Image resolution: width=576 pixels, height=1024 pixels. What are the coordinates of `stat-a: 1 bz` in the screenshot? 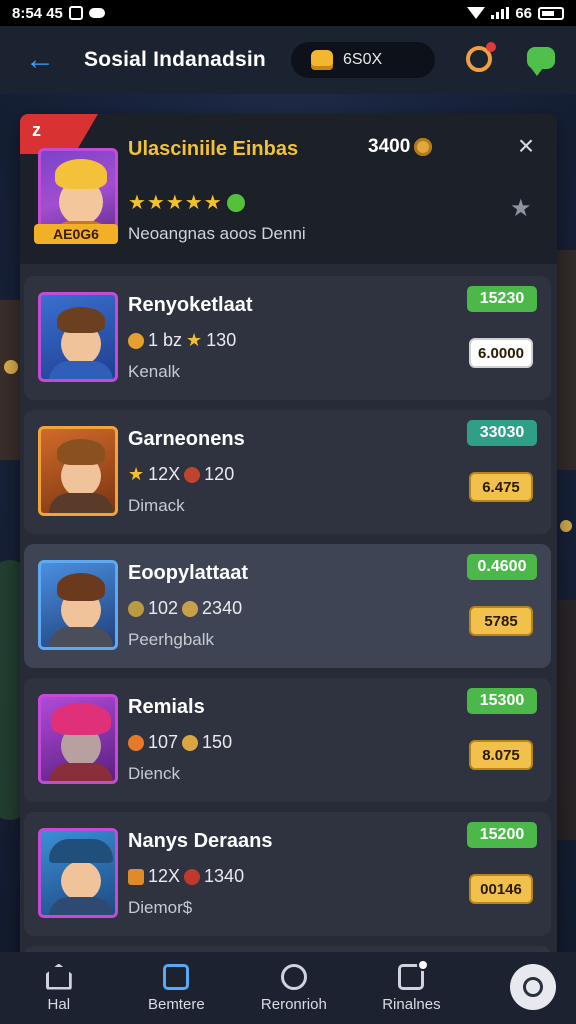 It's located at (165, 340).